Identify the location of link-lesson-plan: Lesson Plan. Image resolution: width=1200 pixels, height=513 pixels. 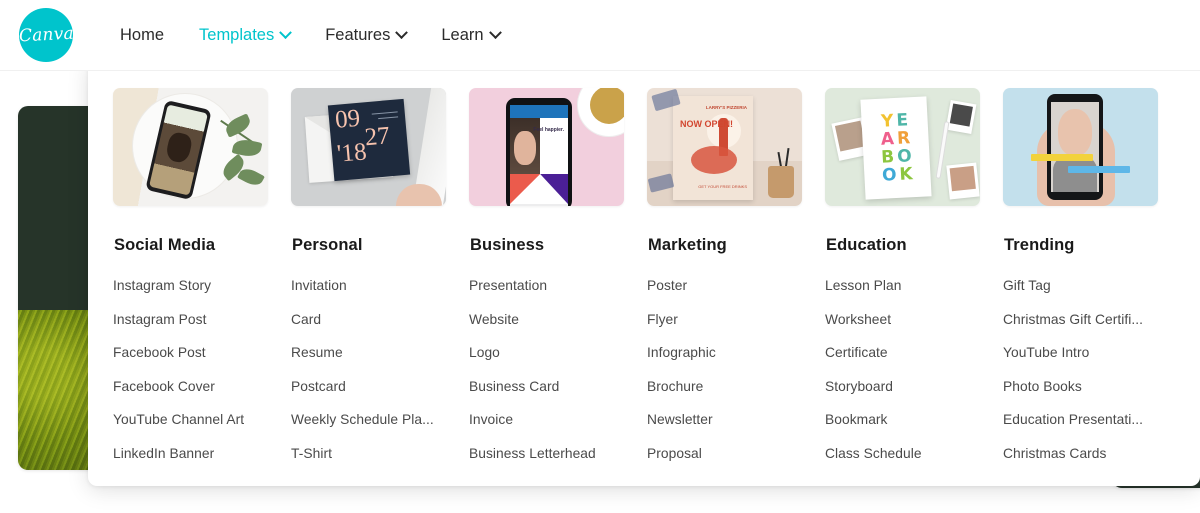
(914, 285).